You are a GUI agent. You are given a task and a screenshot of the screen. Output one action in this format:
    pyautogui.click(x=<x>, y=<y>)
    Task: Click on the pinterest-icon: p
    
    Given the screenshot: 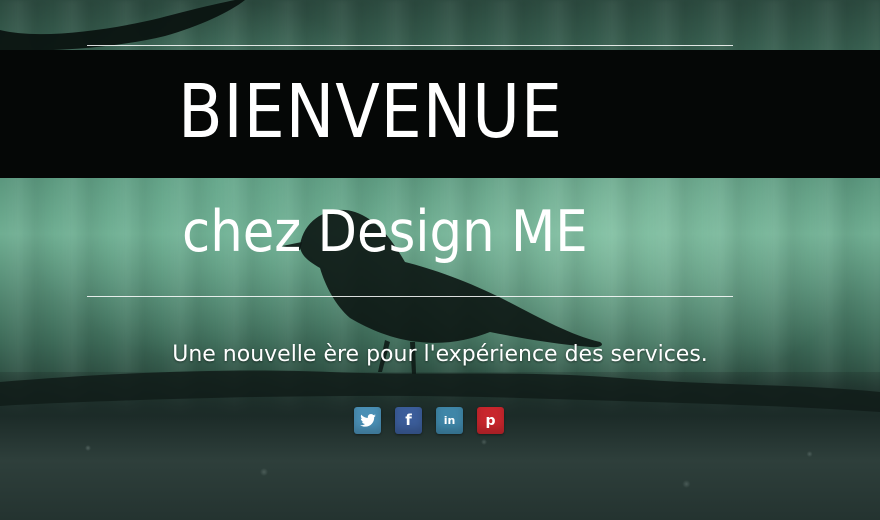 What is the action you would take?
    pyautogui.click(x=490, y=420)
    